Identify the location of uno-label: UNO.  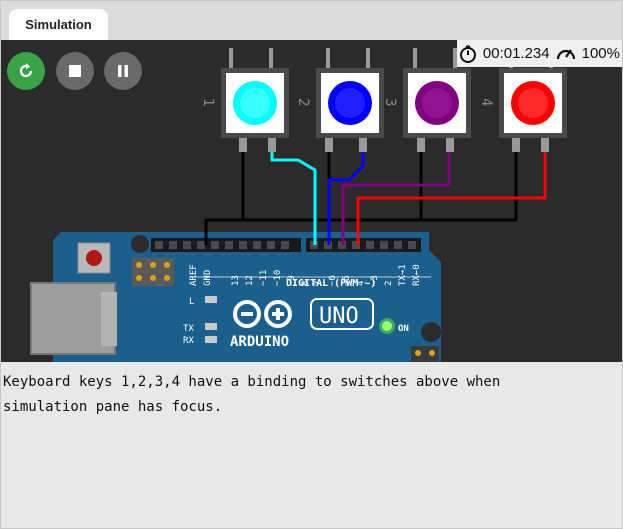
(339, 316).